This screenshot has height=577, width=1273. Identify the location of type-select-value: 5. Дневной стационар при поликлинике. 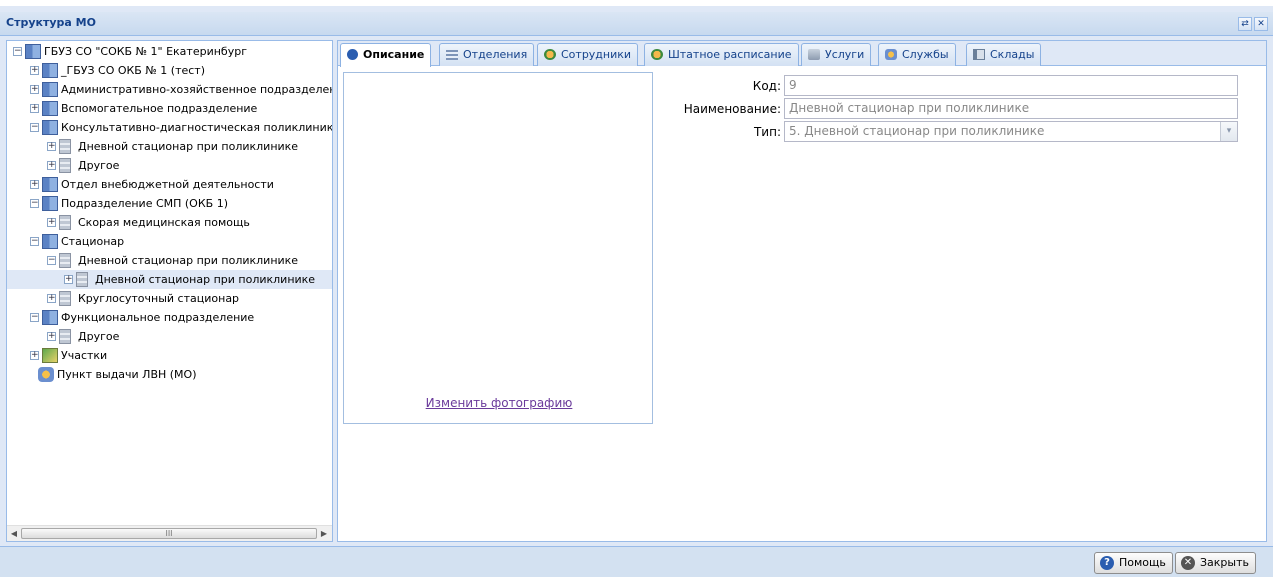
(917, 131).